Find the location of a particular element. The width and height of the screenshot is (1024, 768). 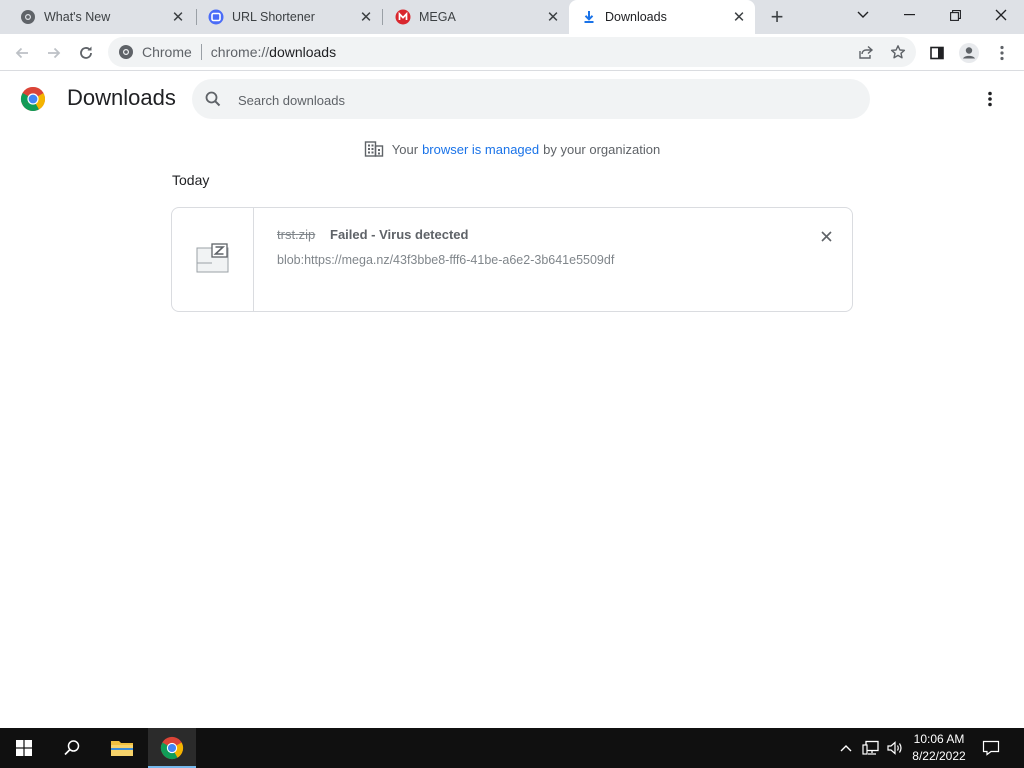

managed-suffix: by your organization is located at coordinates (602, 149).